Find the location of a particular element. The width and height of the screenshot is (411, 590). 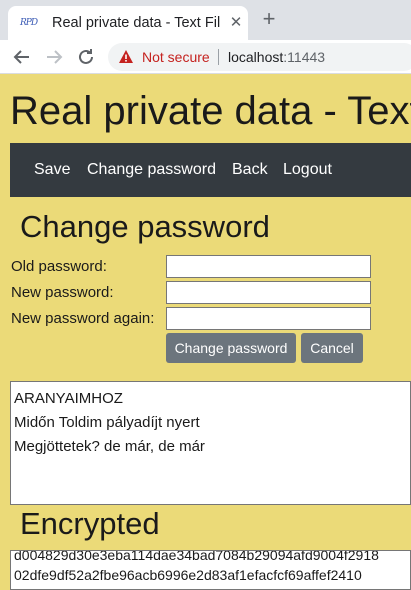

browser-toolbar: Not secure localhost:11443 is located at coordinates (205, 57).